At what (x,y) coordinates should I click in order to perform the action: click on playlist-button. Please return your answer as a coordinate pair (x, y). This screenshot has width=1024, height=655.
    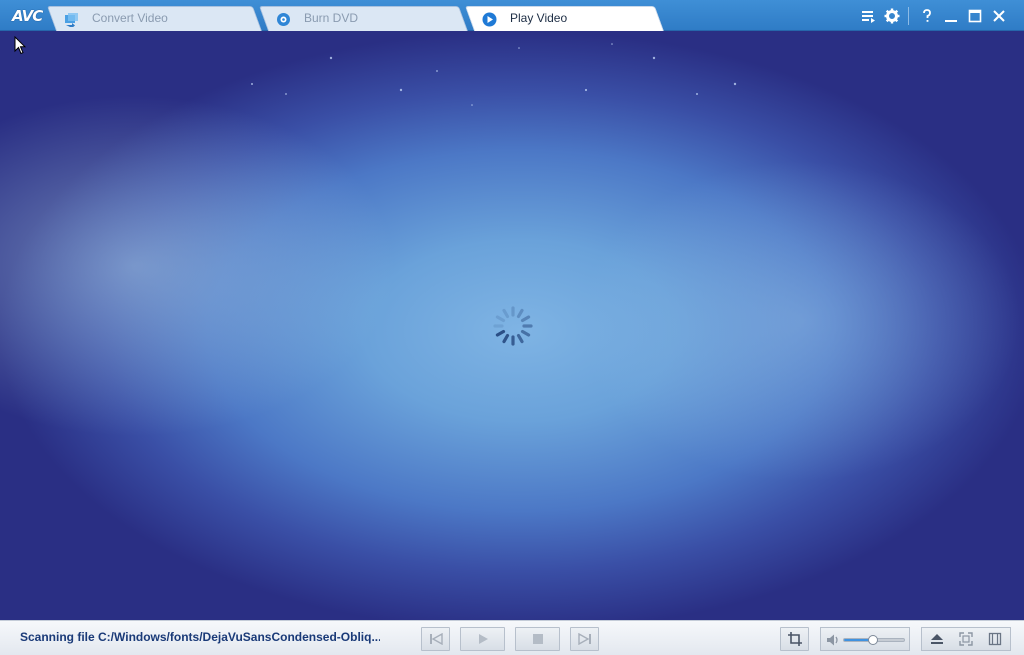
    Looking at the image, I should click on (868, 16).